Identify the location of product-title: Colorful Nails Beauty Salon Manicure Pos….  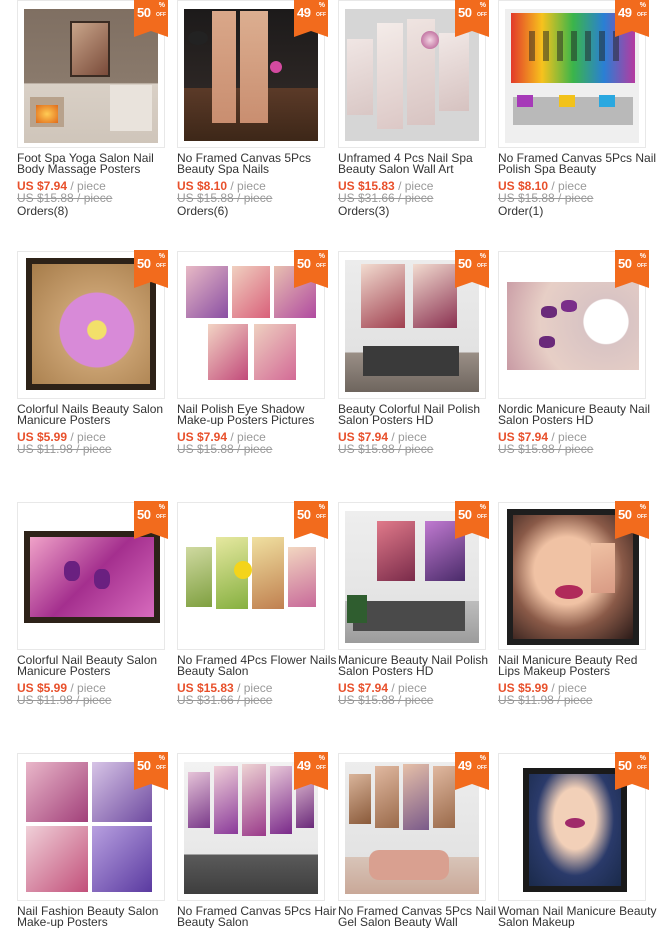
(97, 415).